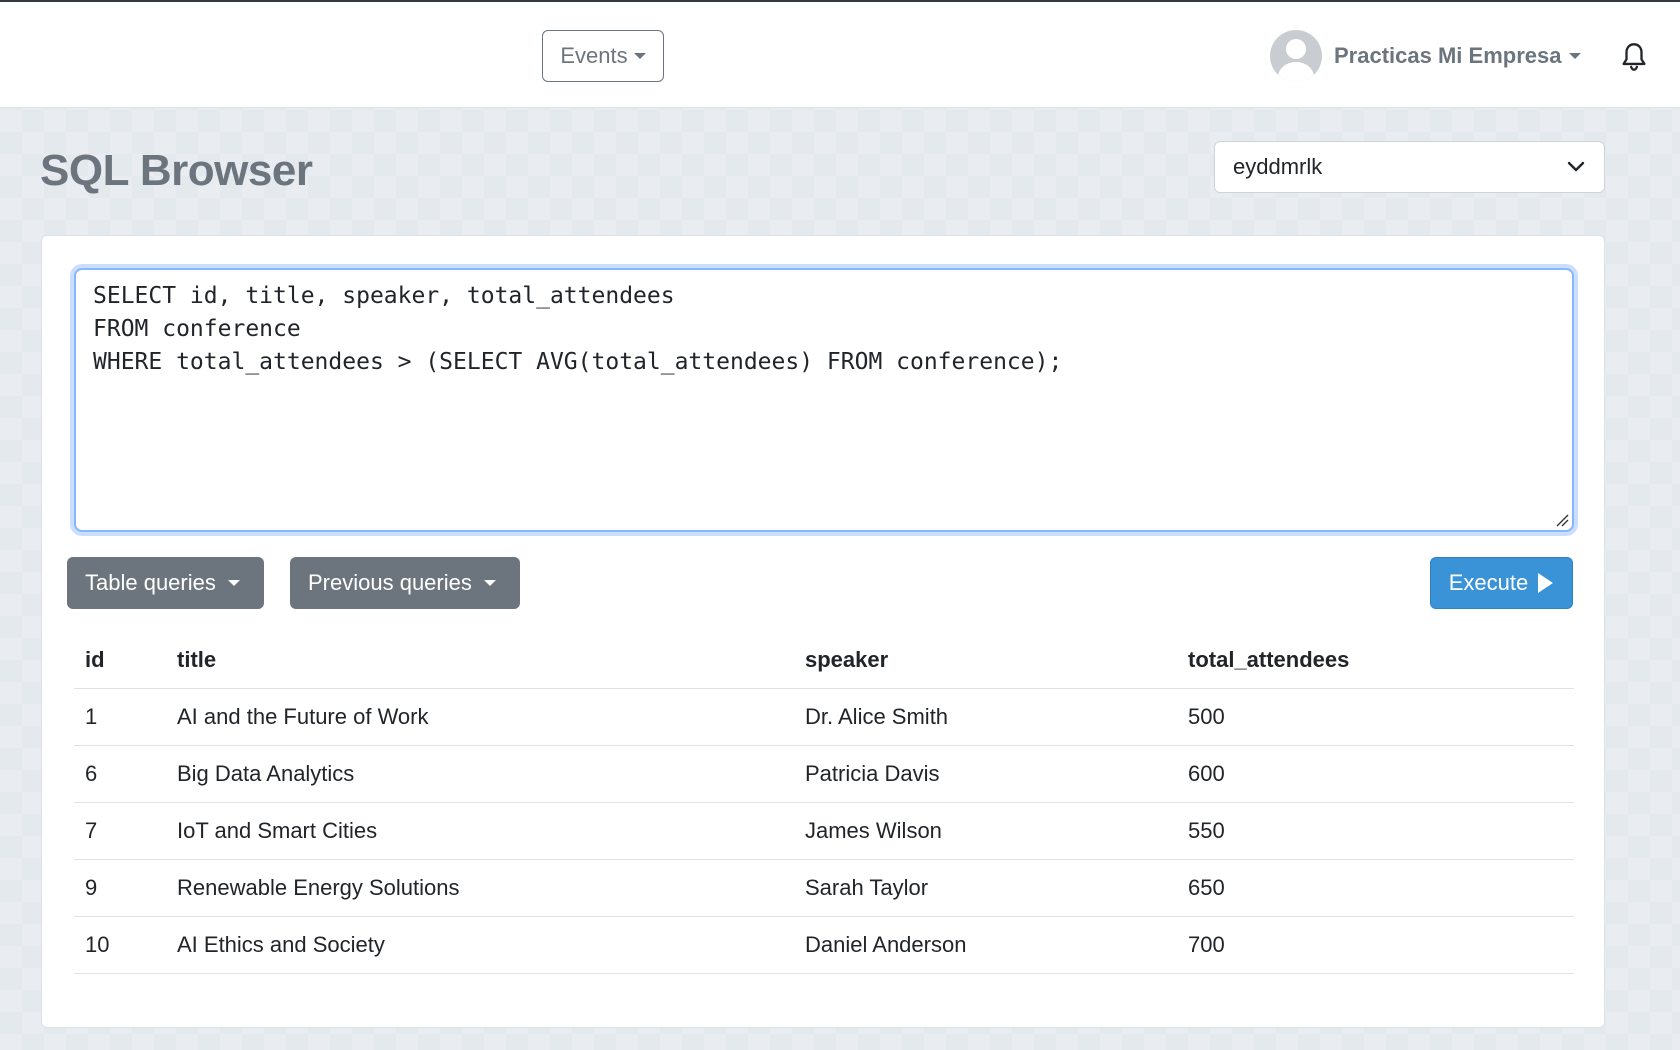 This screenshot has width=1680, height=1050. I want to click on table-row: 7 IoT and Smart Cities James Wilson 550, so click(824, 831).